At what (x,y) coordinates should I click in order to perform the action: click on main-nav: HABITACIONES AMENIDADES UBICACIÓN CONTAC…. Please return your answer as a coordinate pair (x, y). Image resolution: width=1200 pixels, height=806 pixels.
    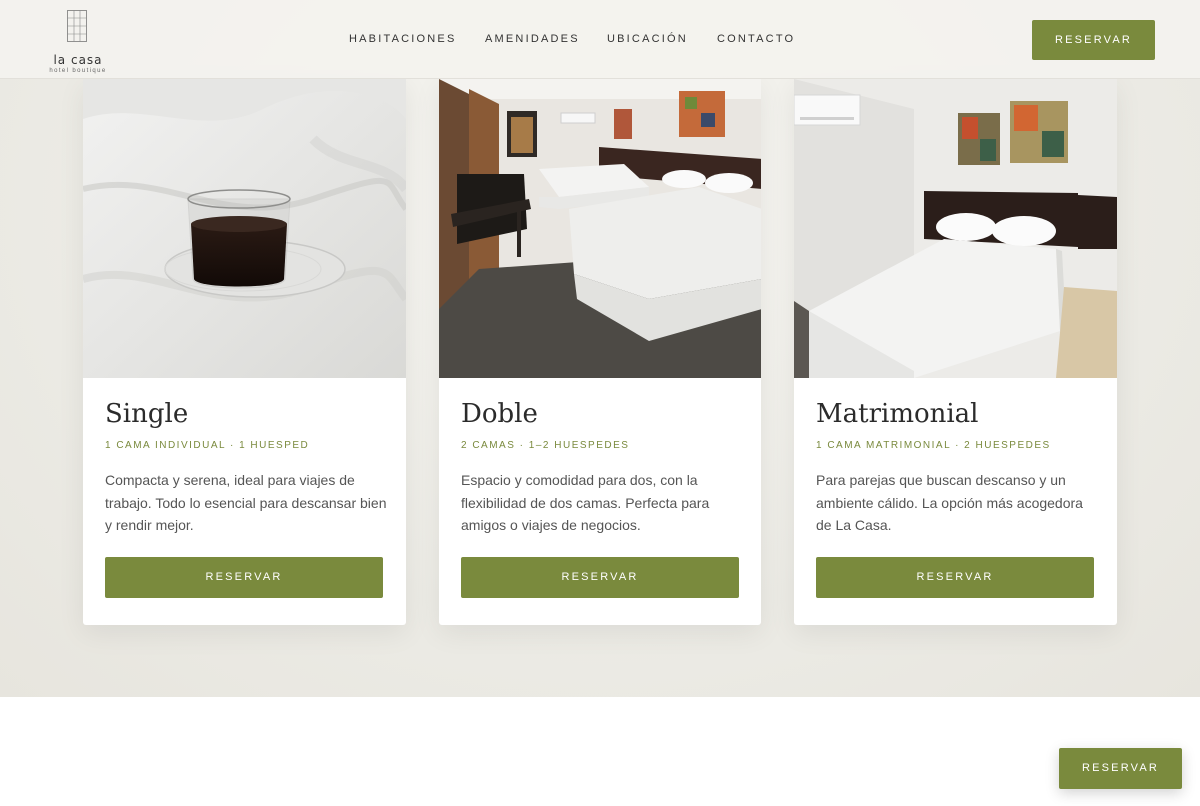
    Looking at the image, I should click on (600, 40).